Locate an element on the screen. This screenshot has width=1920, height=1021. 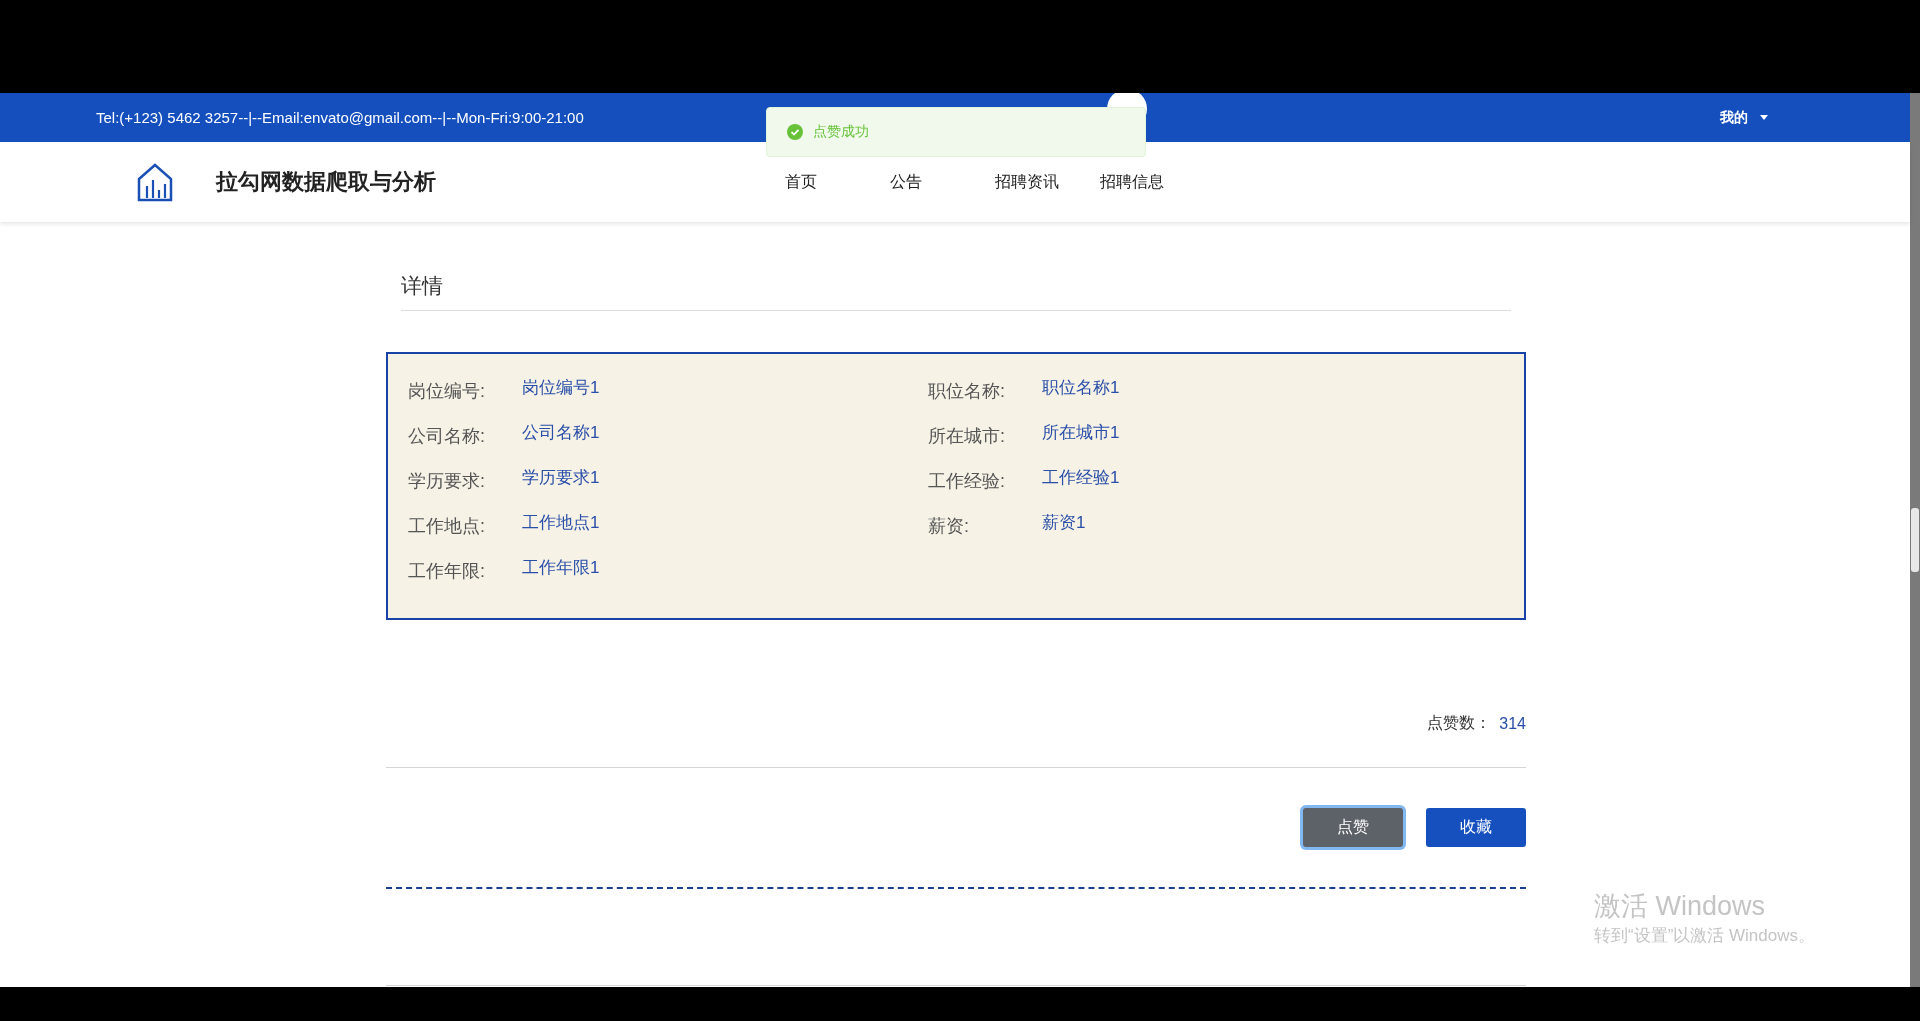
field-label: 公司名称: is located at coordinates (447, 436).